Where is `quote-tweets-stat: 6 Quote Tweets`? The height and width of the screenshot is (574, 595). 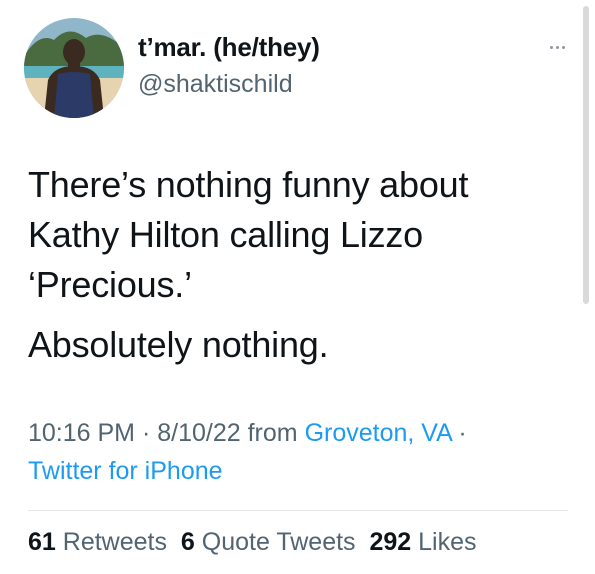
quote-tweets-stat: 6 Quote Tweets is located at coordinates (268, 542).